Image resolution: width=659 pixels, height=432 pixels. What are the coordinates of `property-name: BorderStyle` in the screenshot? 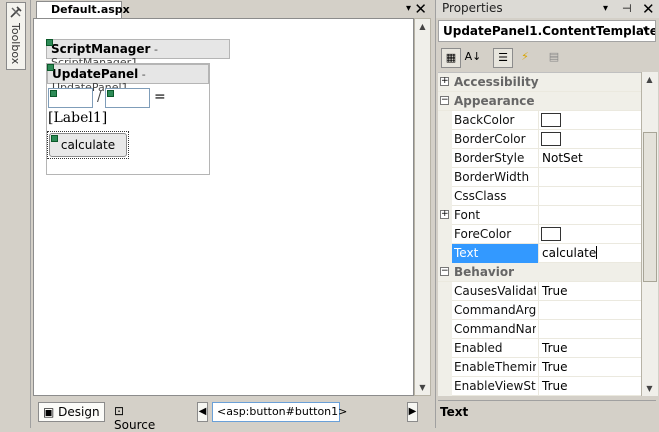 It's located at (489, 158).